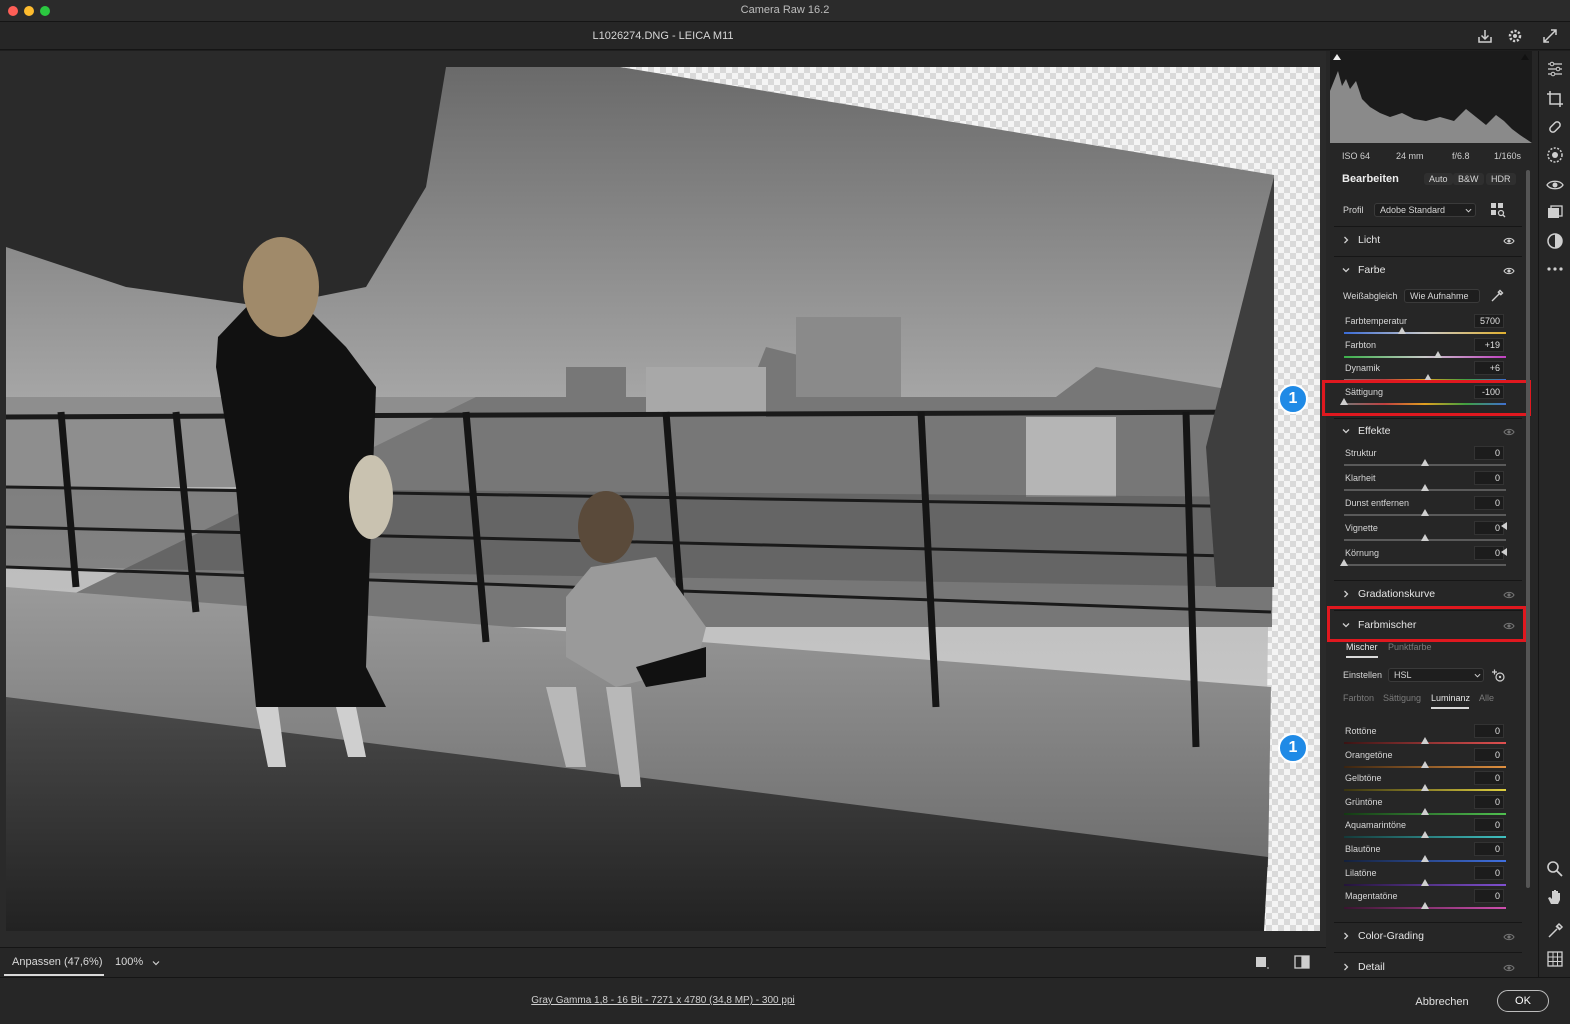  I want to click on cancel-button: Abbrechen, so click(1442, 1002).